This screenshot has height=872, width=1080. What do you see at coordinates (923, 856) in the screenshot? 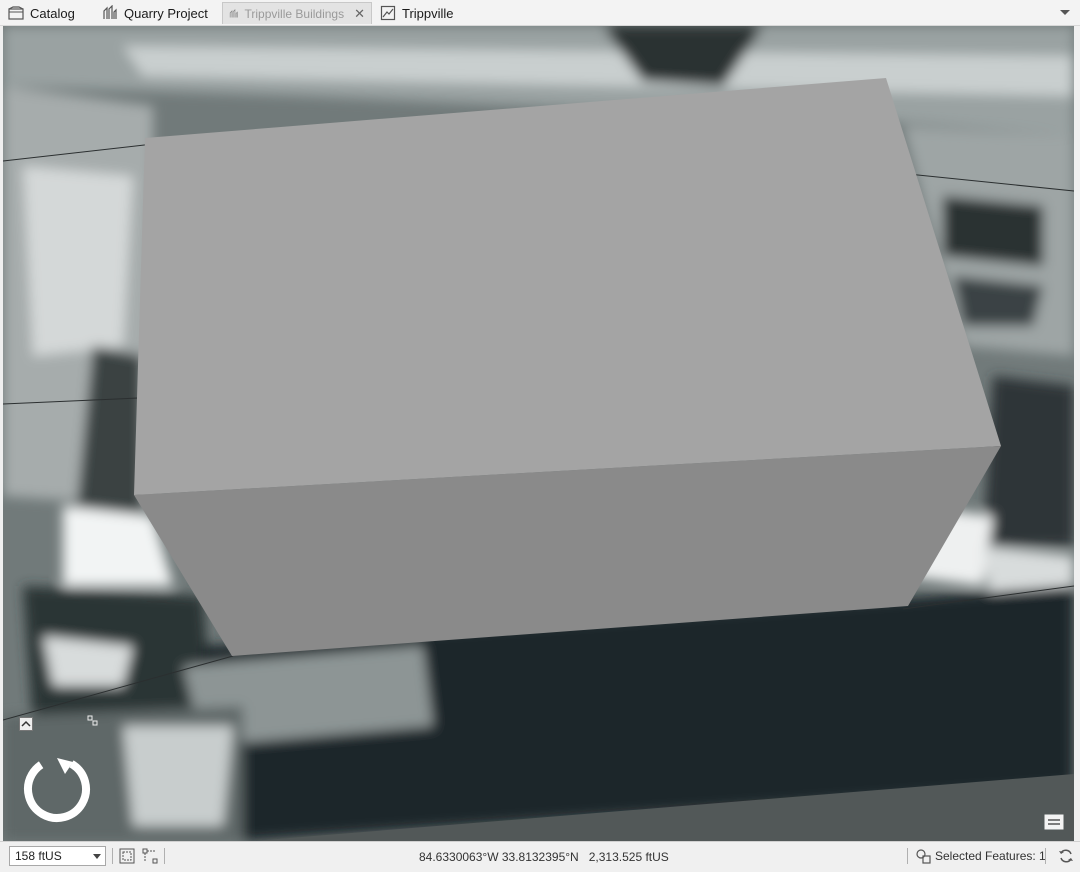
I see `select-features-icon` at bounding box center [923, 856].